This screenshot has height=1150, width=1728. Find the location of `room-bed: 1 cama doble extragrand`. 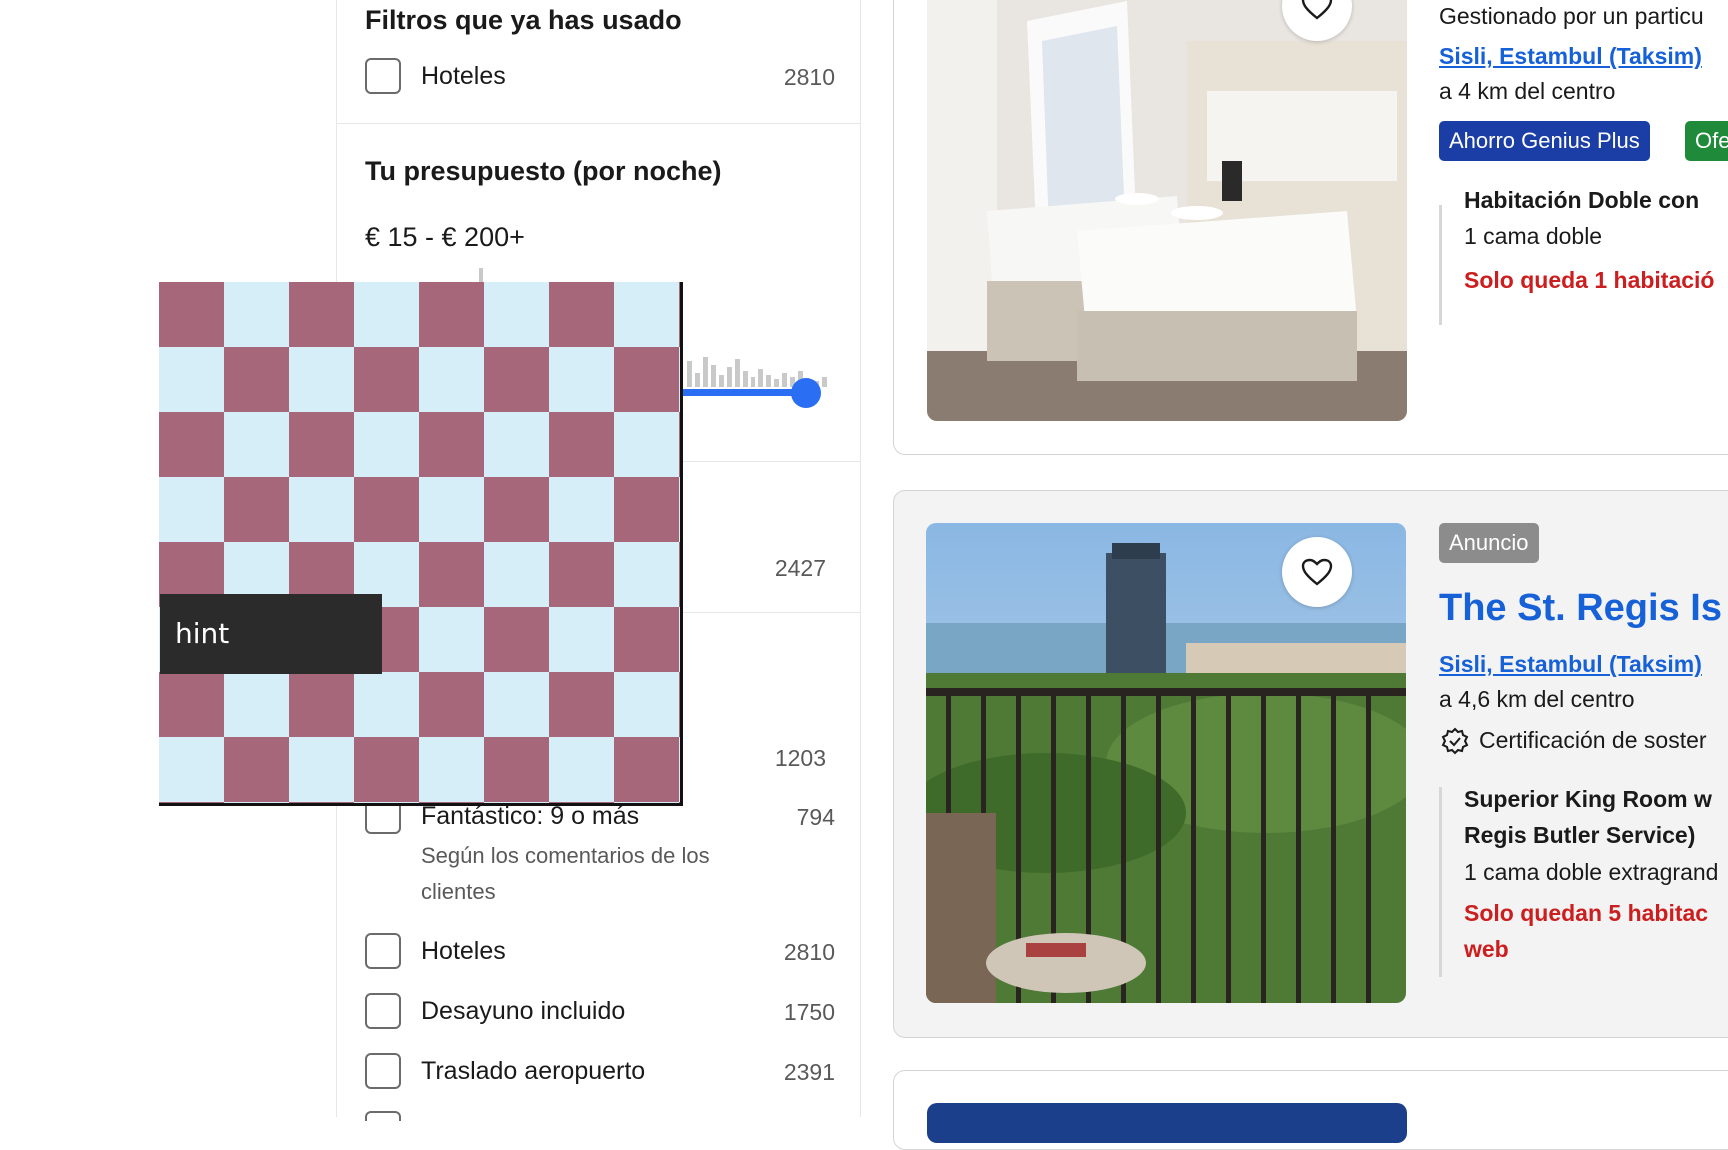

room-bed: 1 cama doble extragrand is located at coordinates (1591, 872).